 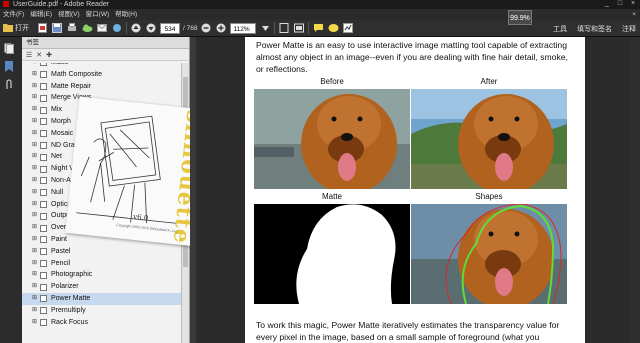 What do you see at coordinates (489, 254) in the screenshot?
I see `shapes-photo` at bounding box center [489, 254].